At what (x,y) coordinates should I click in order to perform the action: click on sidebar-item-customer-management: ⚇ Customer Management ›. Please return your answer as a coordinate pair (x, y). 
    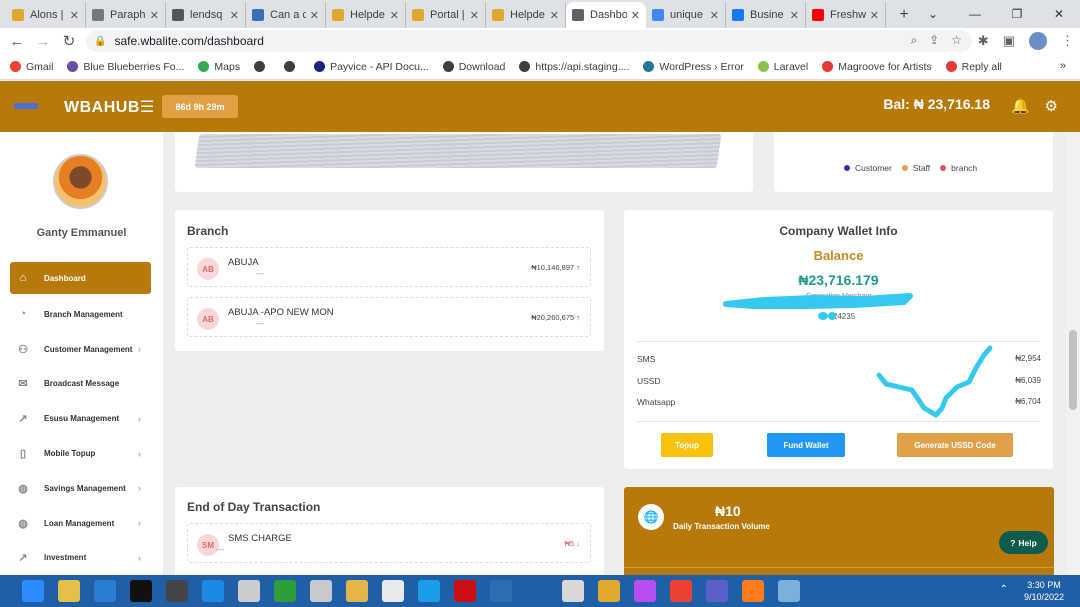
    Looking at the image, I should click on (81, 349).